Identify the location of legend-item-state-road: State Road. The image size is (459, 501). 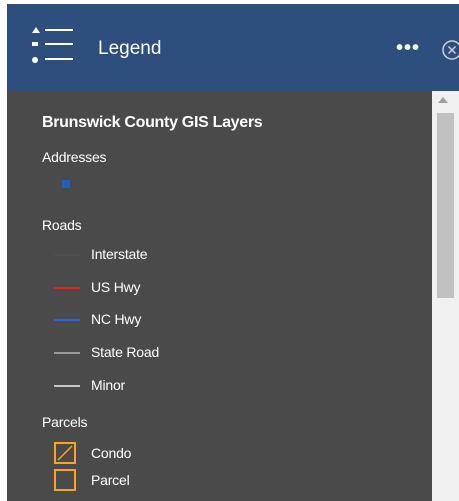
(125, 352).